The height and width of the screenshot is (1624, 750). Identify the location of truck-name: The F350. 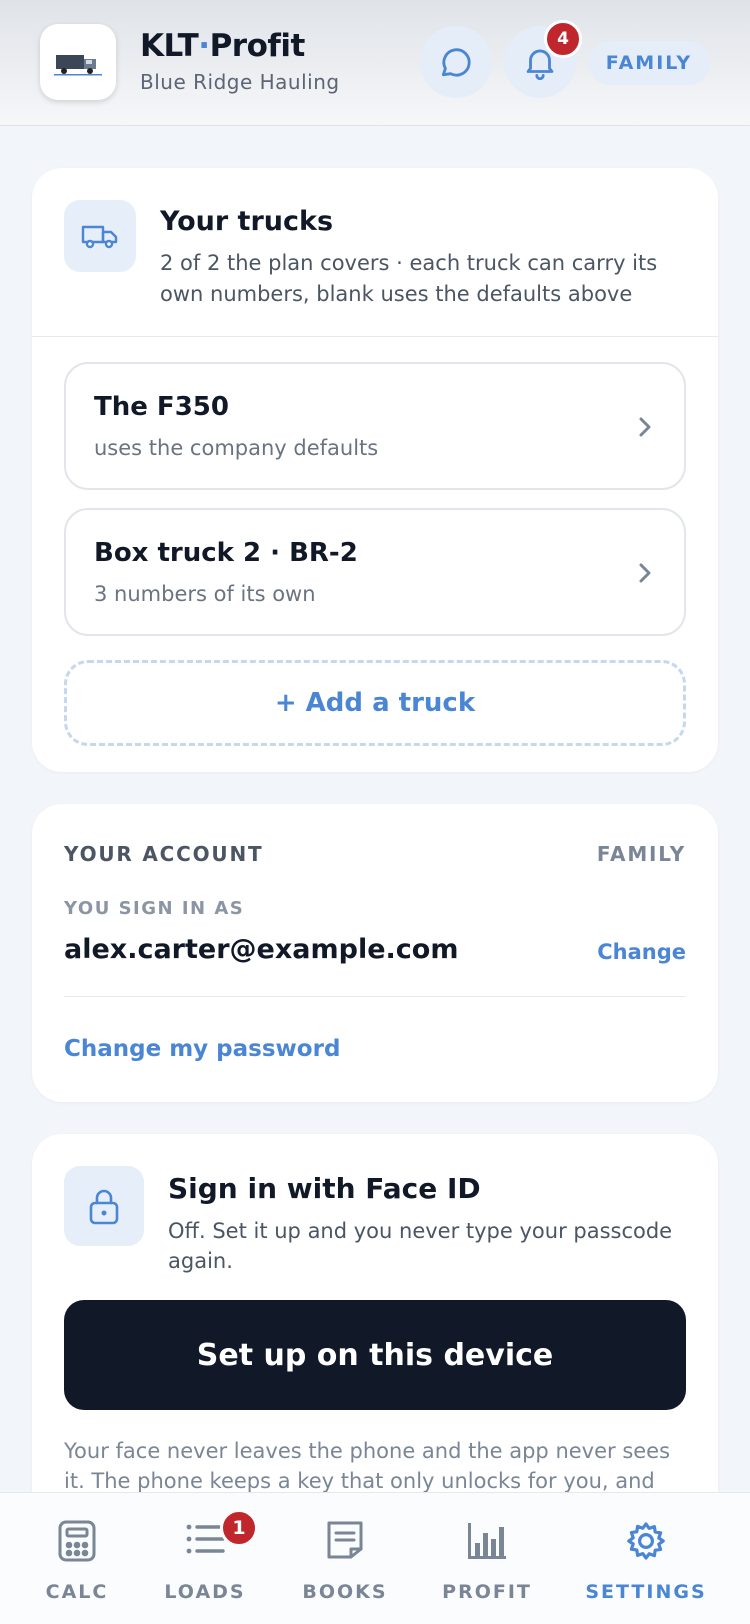
(161, 407).